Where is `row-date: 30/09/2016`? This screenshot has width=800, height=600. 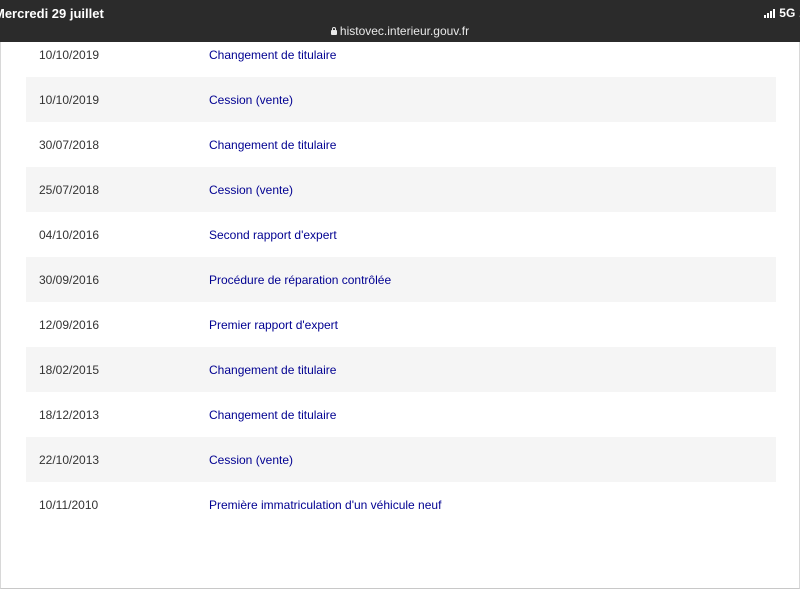 row-date: 30/09/2016 is located at coordinates (69, 279).